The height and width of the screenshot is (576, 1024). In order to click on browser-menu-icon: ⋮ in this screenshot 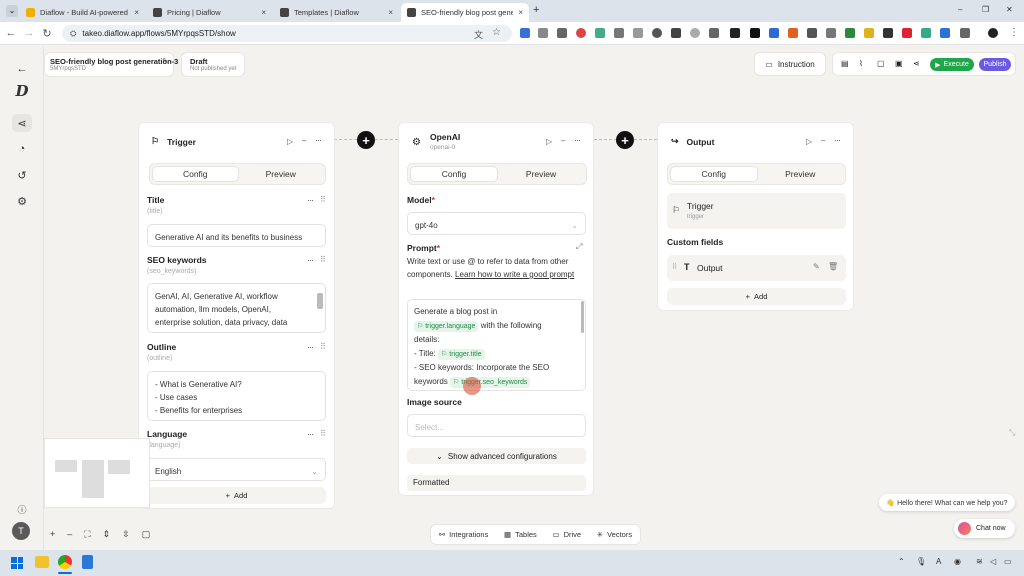, I will do `click(1014, 32)`.